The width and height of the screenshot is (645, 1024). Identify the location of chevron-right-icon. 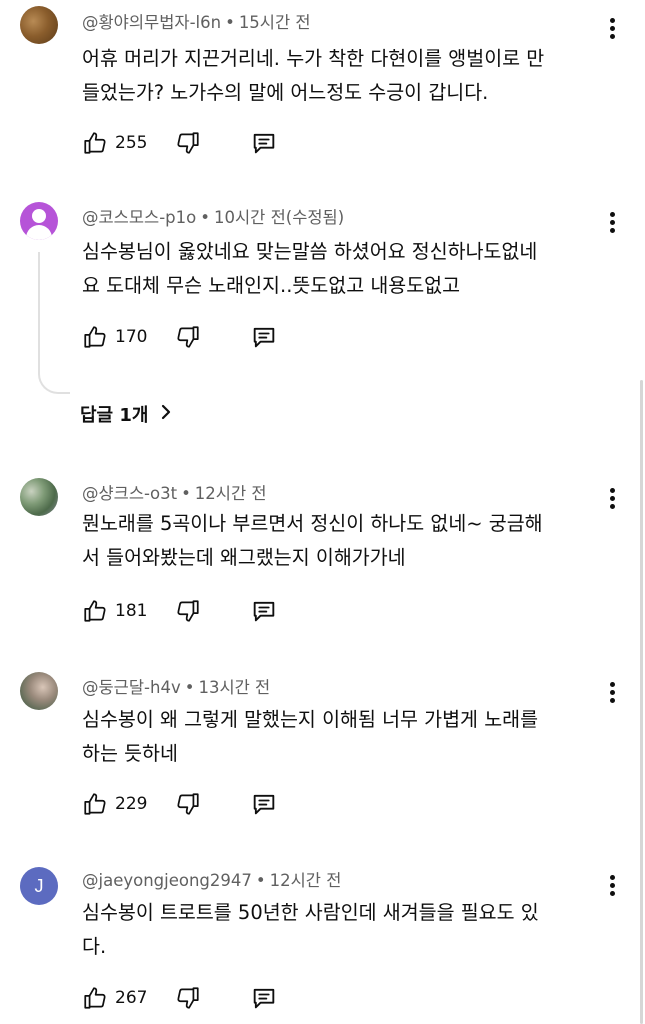
(166, 414).